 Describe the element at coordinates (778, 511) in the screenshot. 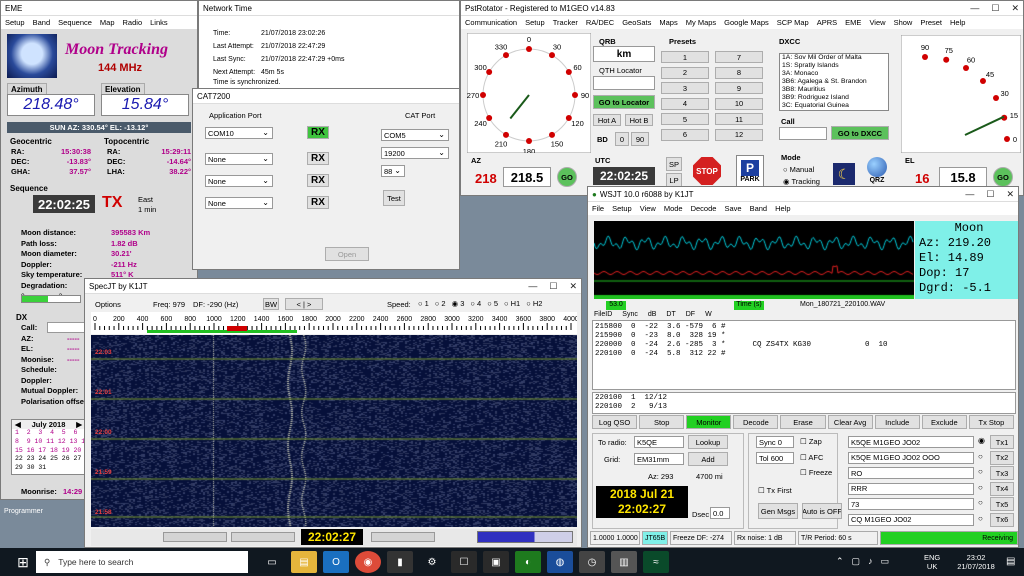

I see `gen-msgs-button: Gen Msgs` at that location.